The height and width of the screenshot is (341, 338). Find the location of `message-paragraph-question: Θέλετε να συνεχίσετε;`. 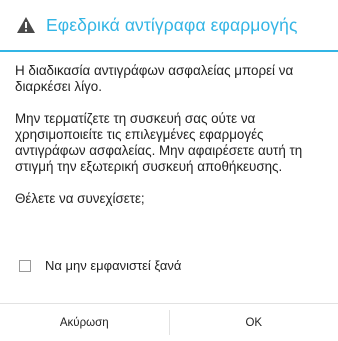

message-paragraph-question: Θέλετε να συνεχίσετε; is located at coordinates (80, 198).